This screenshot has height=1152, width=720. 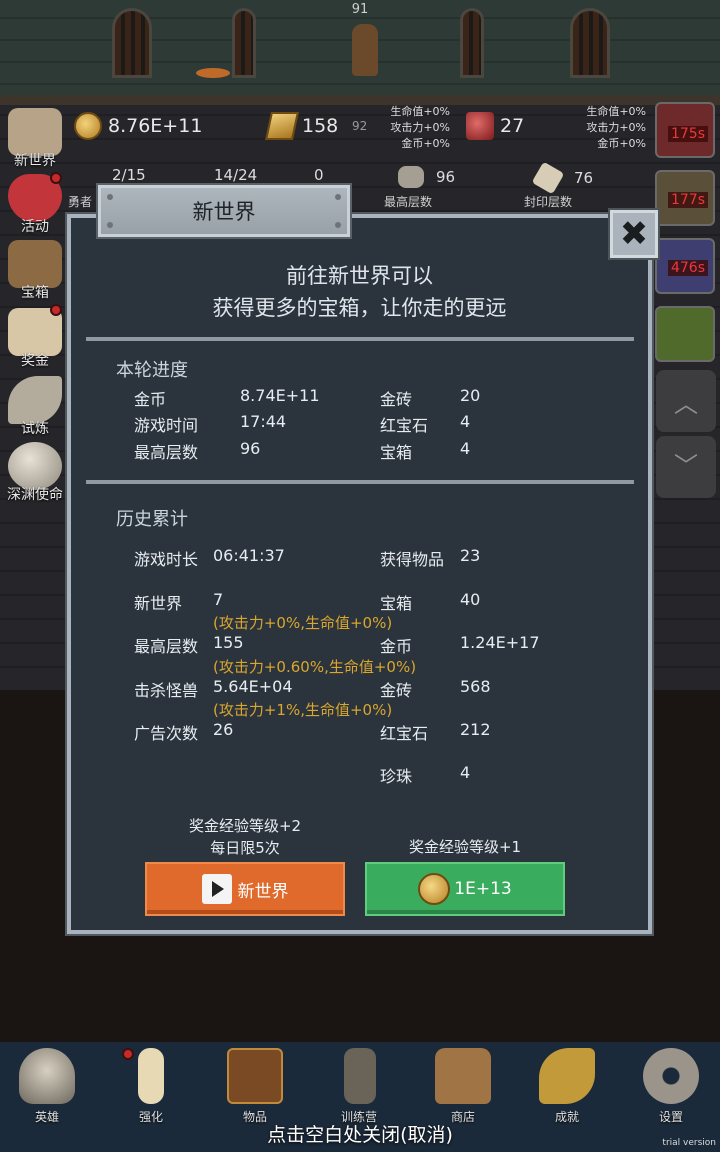 I want to click on close-button: ✖, so click(x=634, y=234).